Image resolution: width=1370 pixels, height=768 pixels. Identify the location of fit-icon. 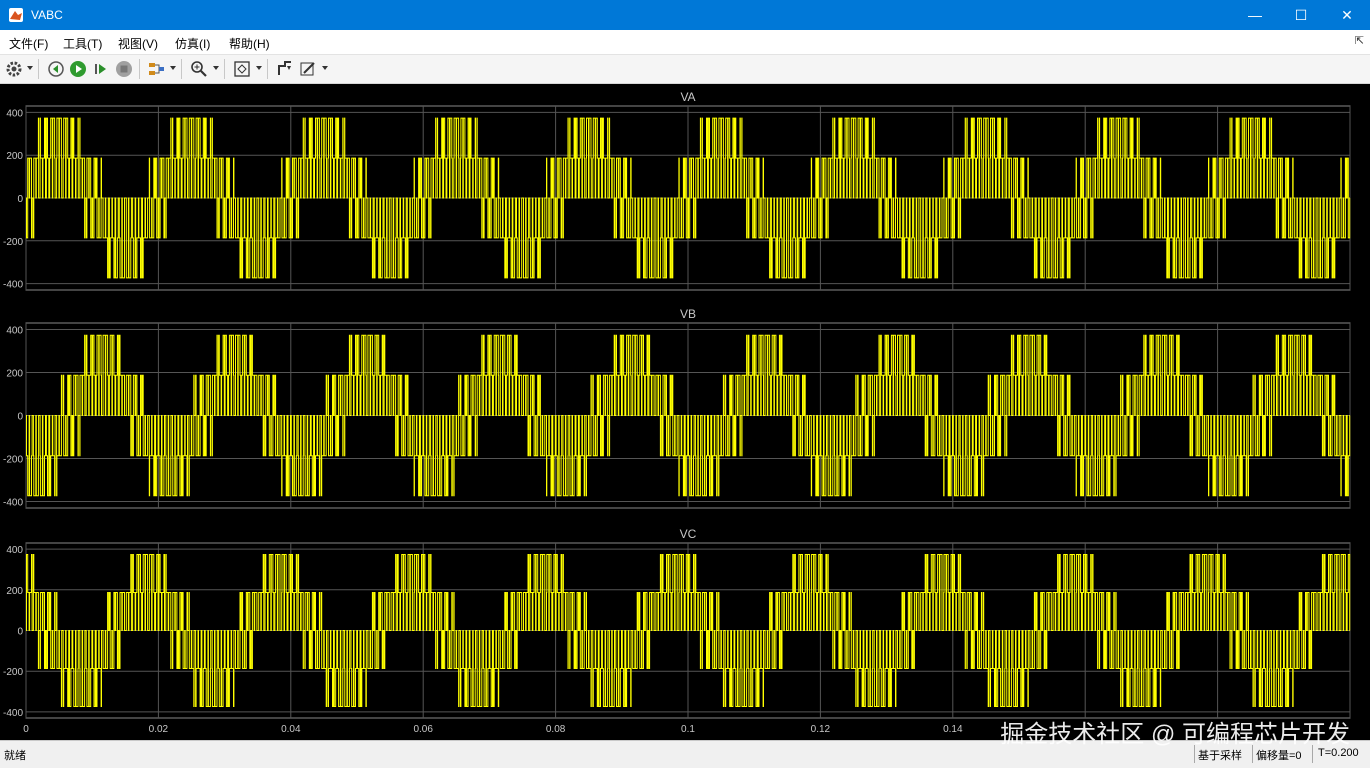
(242, 69).